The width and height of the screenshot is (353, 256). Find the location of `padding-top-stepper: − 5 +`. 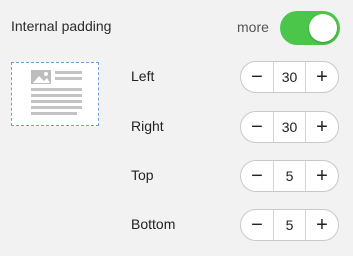

padding-top-stepper: − 5 + is located at coordinates (289, 176).